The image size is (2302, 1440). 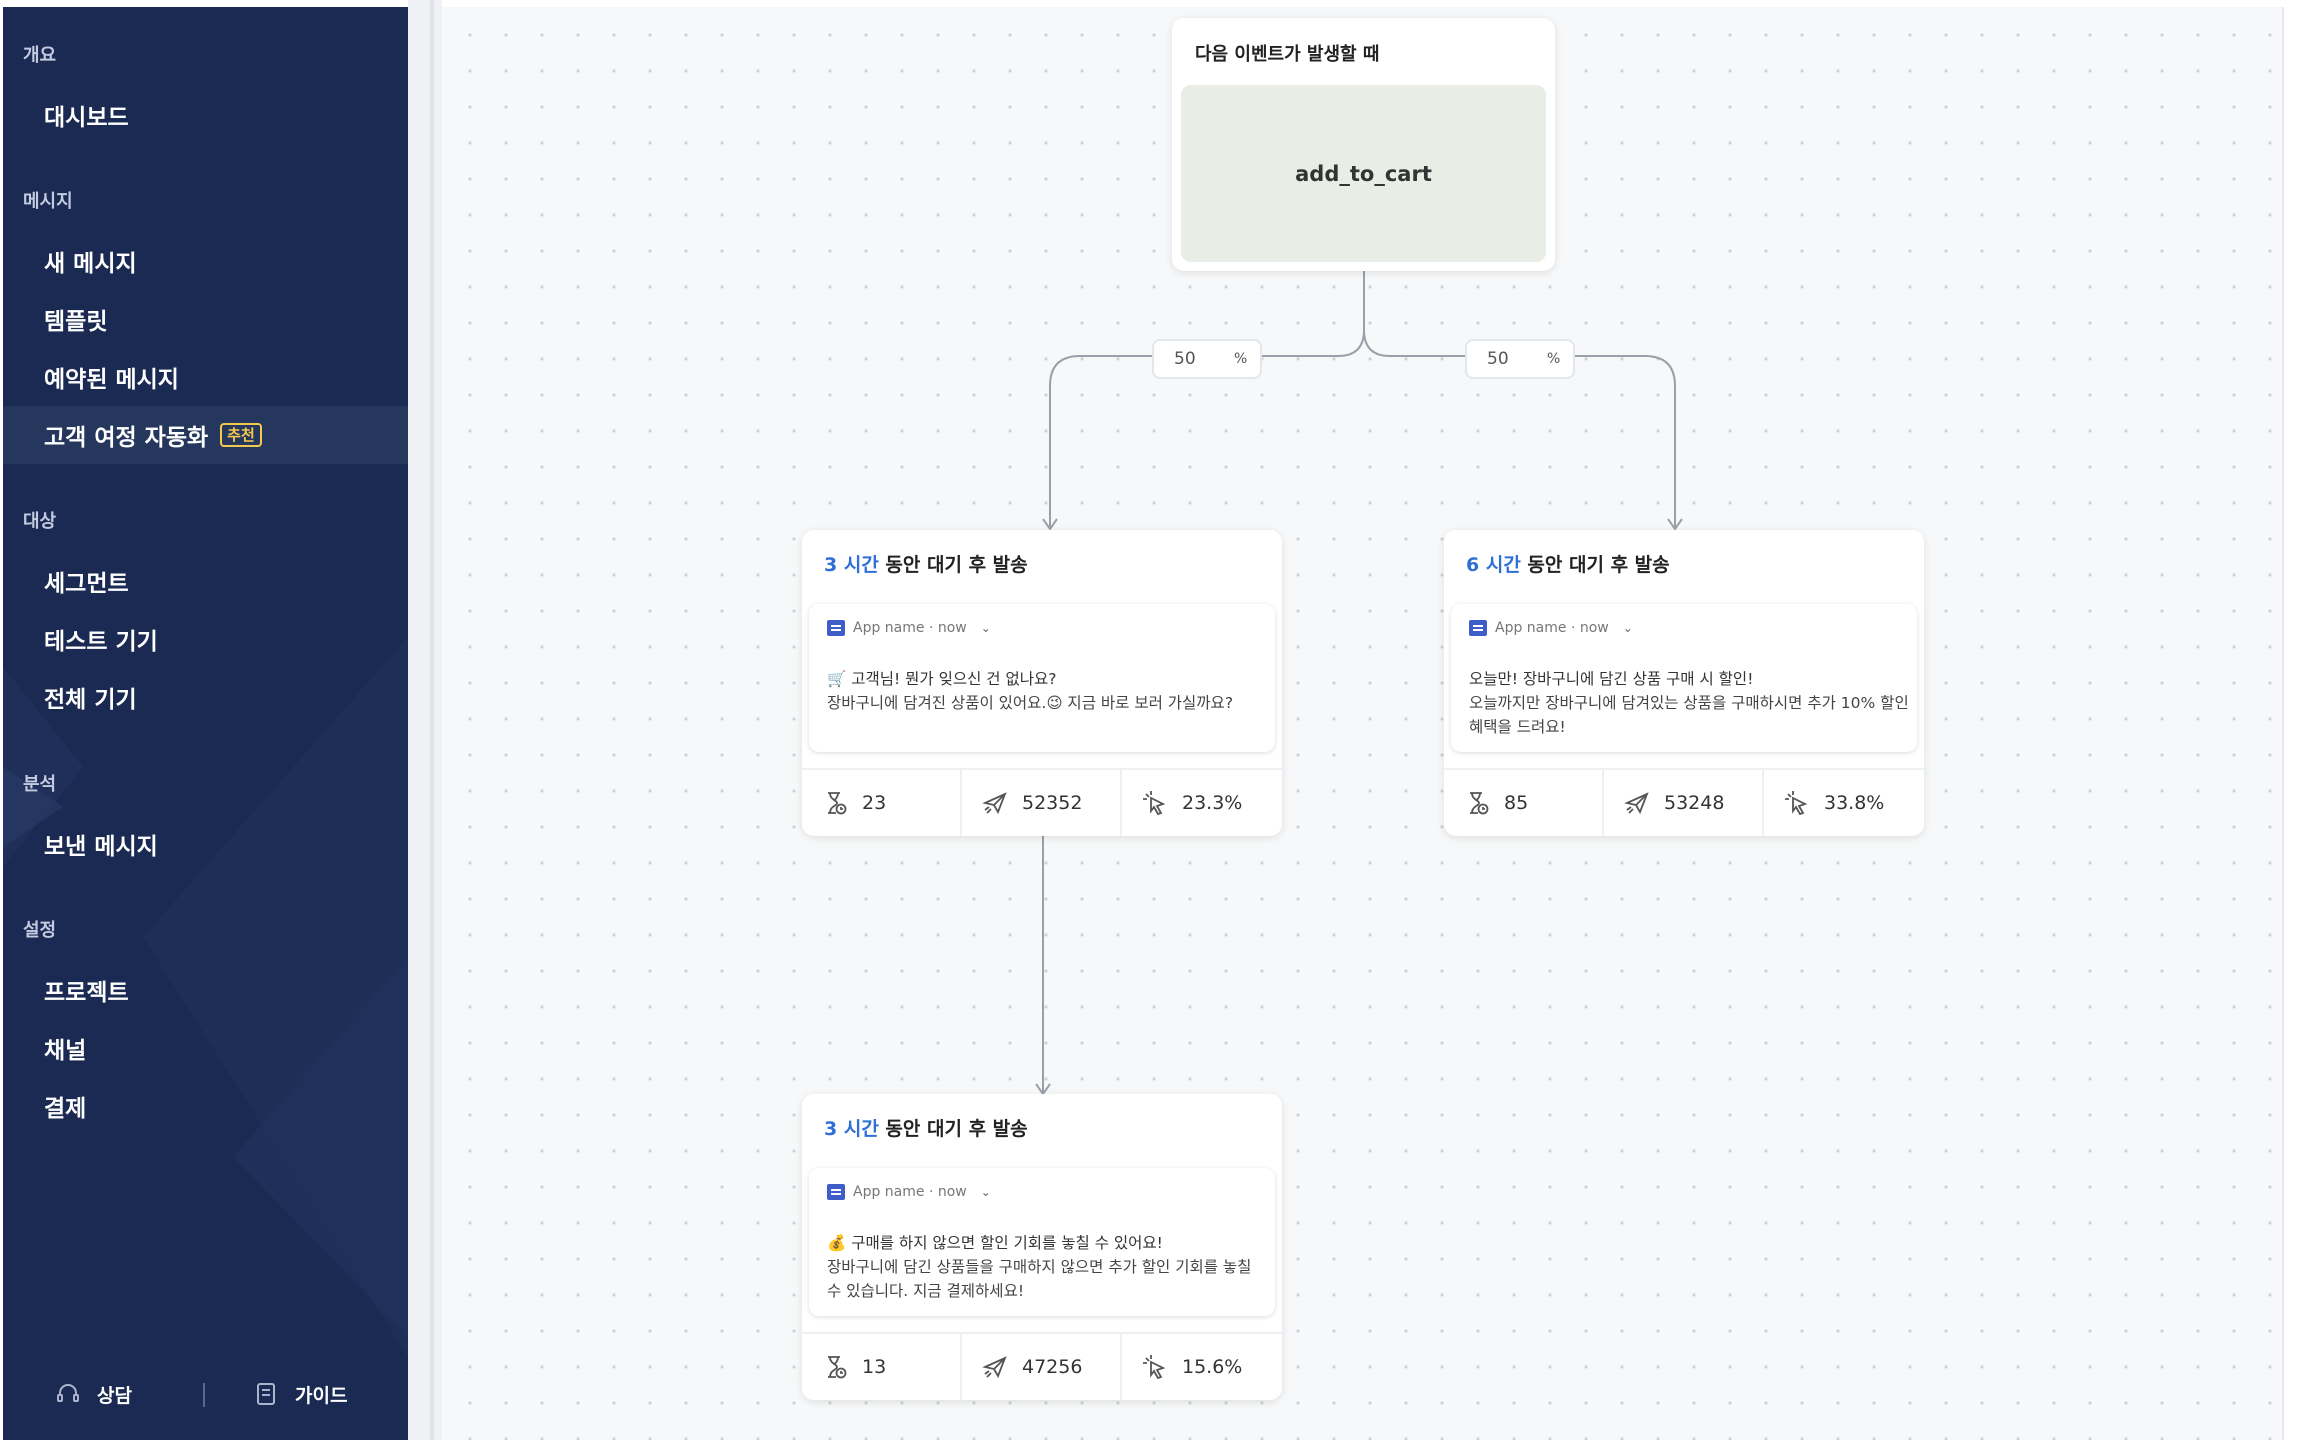 What do you see at coordinates (1854, 803) in the screenshot?
I see `stat-click-rate-value: 33.8%` at bounding box center [1854, 803].